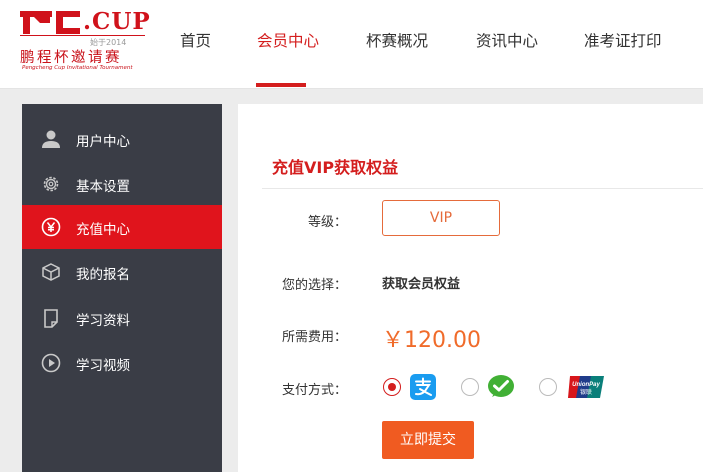 The height and width of the screenshot is (472, 703). I want to click on user-icon, so click(51, 139).